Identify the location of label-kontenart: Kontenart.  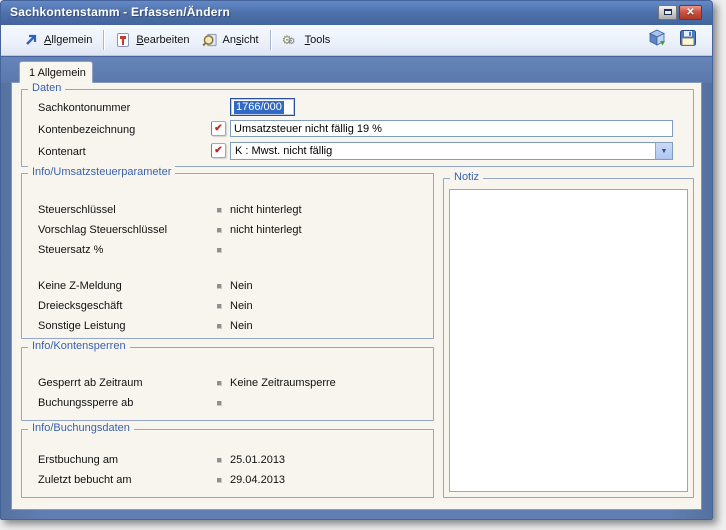
(62, 152).